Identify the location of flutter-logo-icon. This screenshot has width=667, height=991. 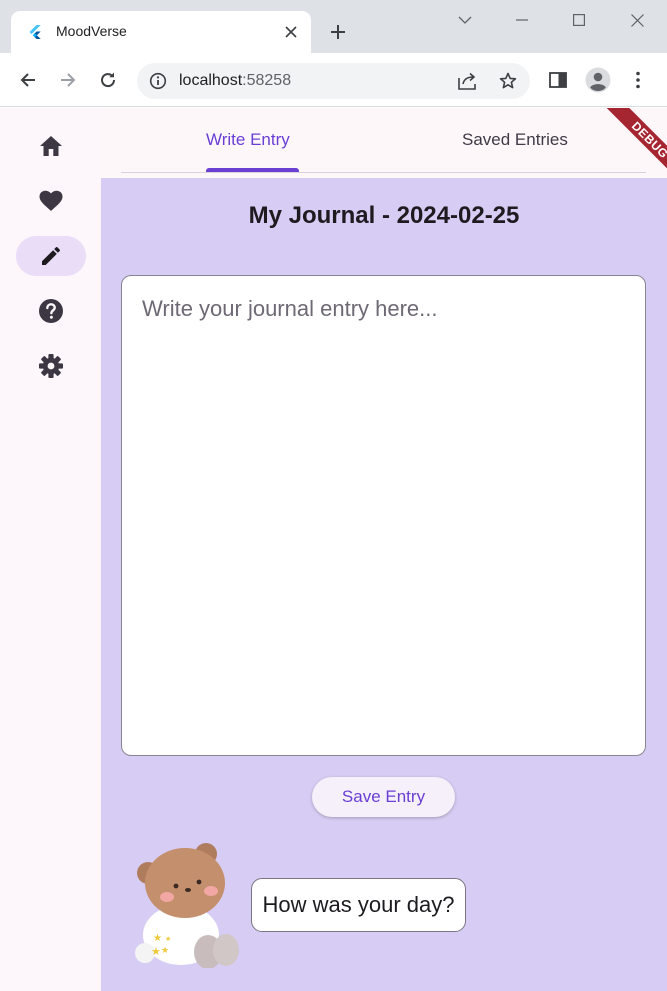
(35, 32).